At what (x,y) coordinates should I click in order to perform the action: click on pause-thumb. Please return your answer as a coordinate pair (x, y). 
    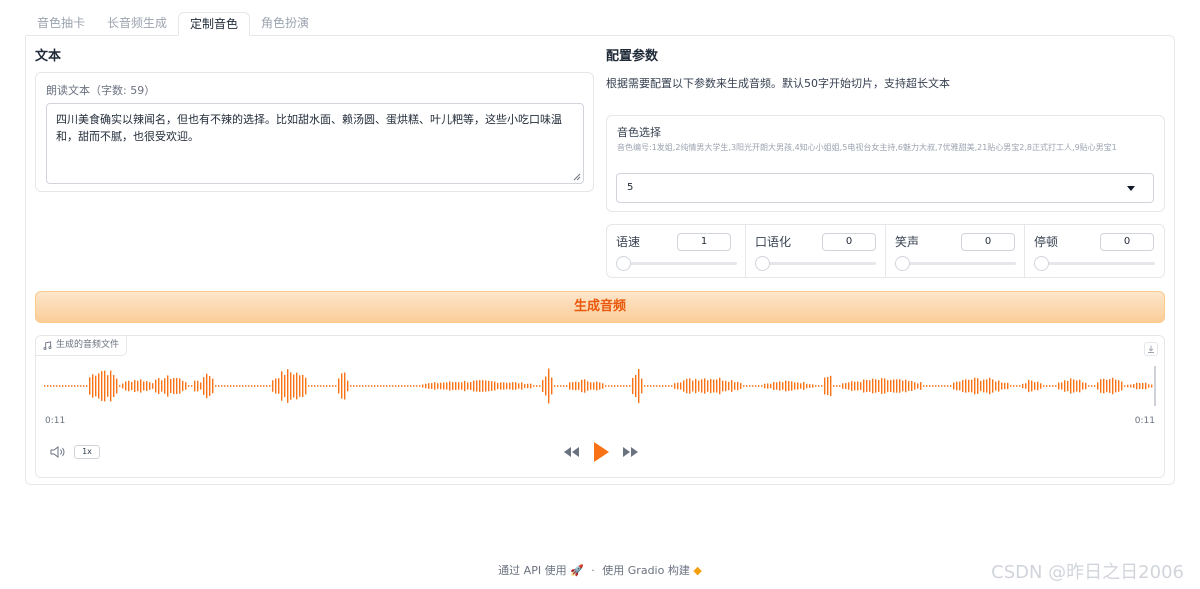
    Looking at the image, I should click on (1041, 263).